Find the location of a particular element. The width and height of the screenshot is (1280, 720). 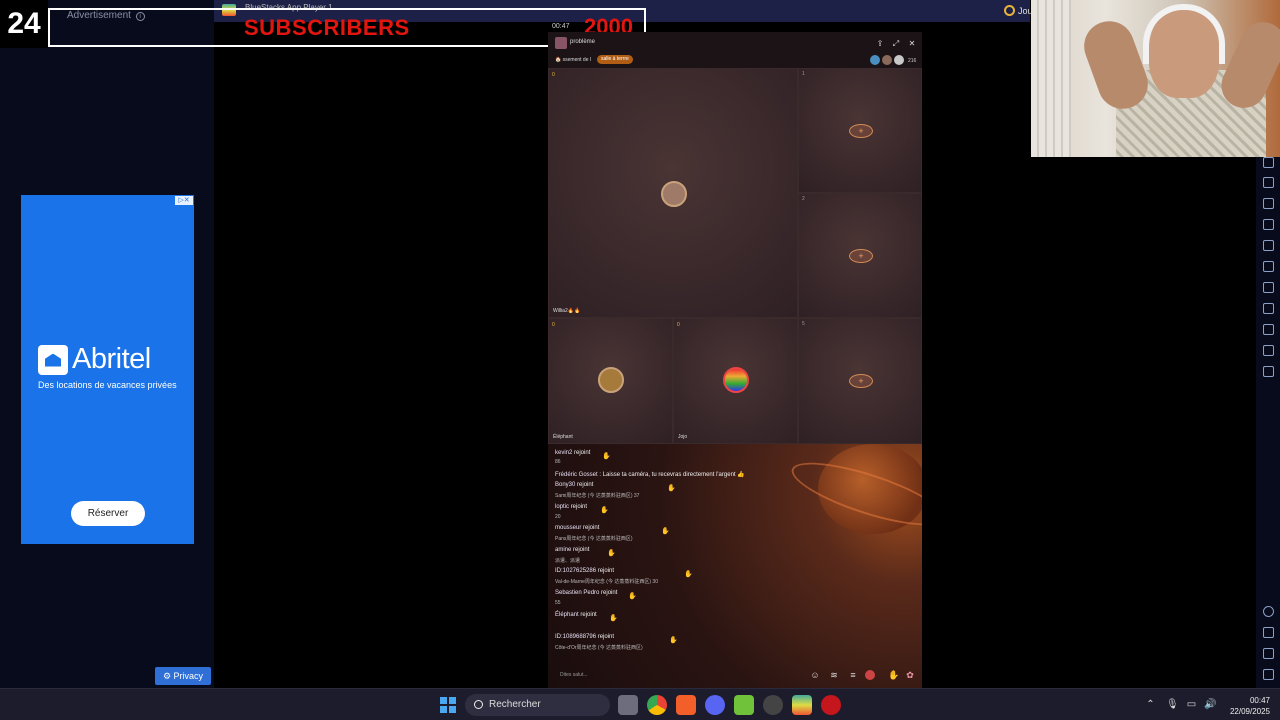

share-icon: ⇪ is located at coordinates (880, 44).